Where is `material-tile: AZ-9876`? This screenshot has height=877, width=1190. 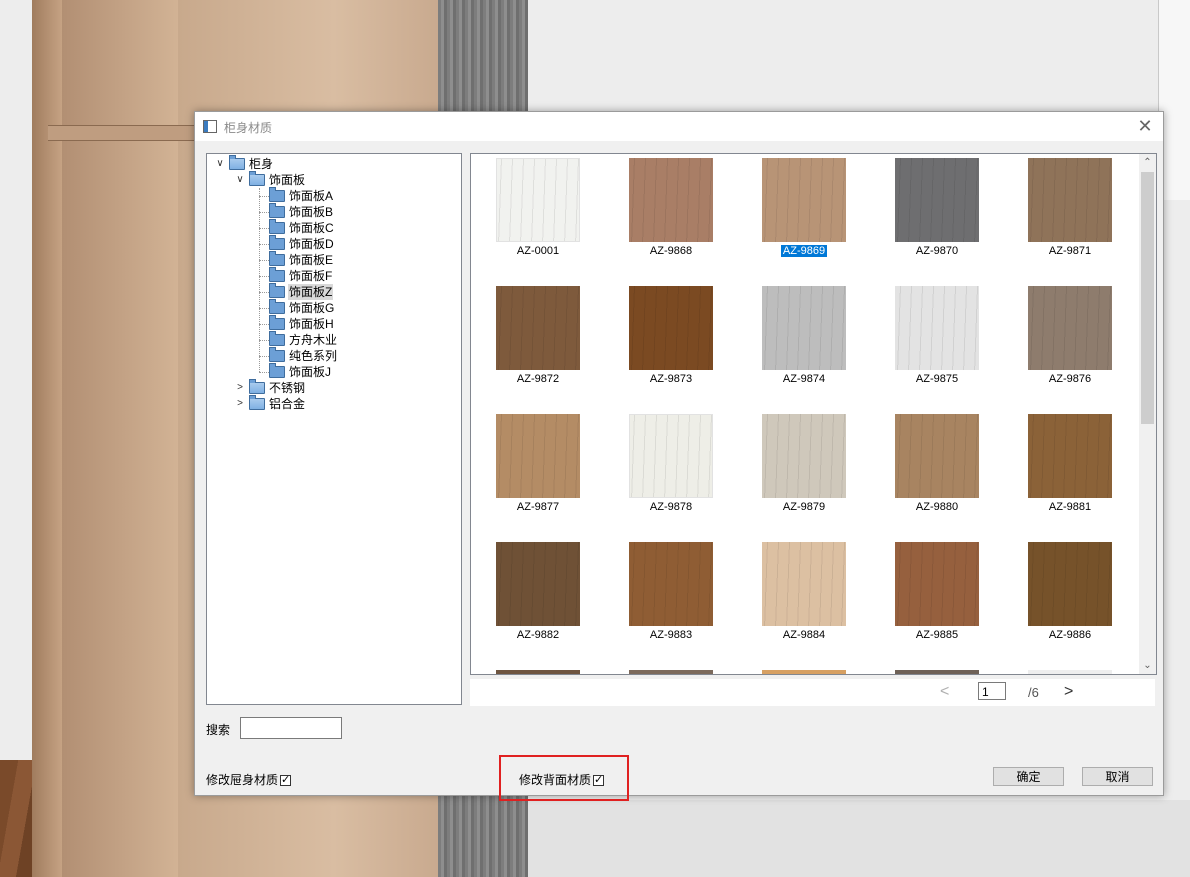
material-tile: AZ-9876 is located at coordinates (1070, 341).